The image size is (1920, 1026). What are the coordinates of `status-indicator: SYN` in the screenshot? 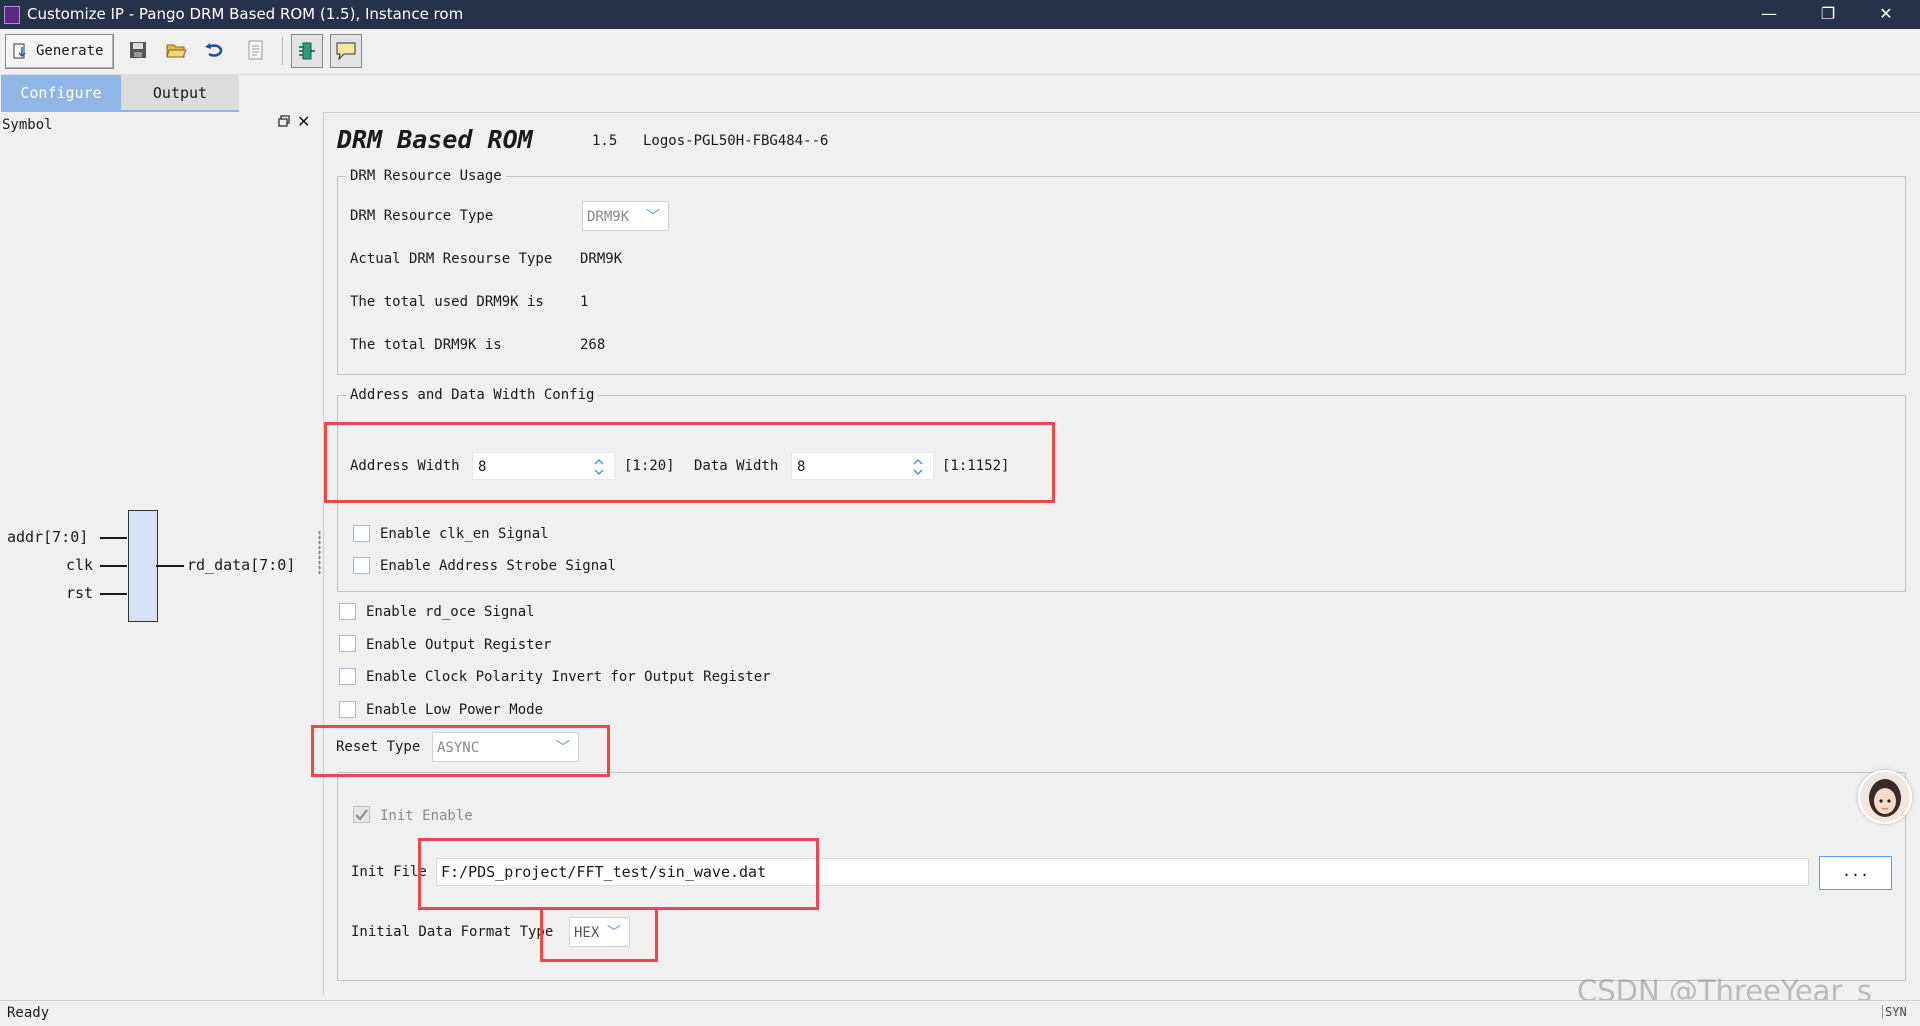 It's located at (1894, 1012).